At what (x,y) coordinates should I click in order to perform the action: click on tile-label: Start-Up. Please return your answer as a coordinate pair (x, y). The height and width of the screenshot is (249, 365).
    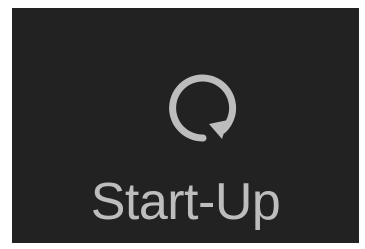
    Looking at the image, I should click on (185, 202).